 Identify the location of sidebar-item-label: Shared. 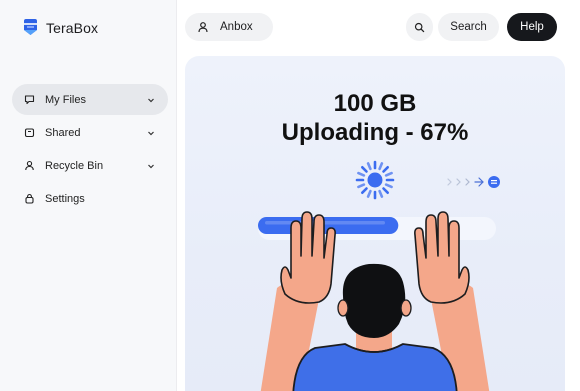
(63, 132).